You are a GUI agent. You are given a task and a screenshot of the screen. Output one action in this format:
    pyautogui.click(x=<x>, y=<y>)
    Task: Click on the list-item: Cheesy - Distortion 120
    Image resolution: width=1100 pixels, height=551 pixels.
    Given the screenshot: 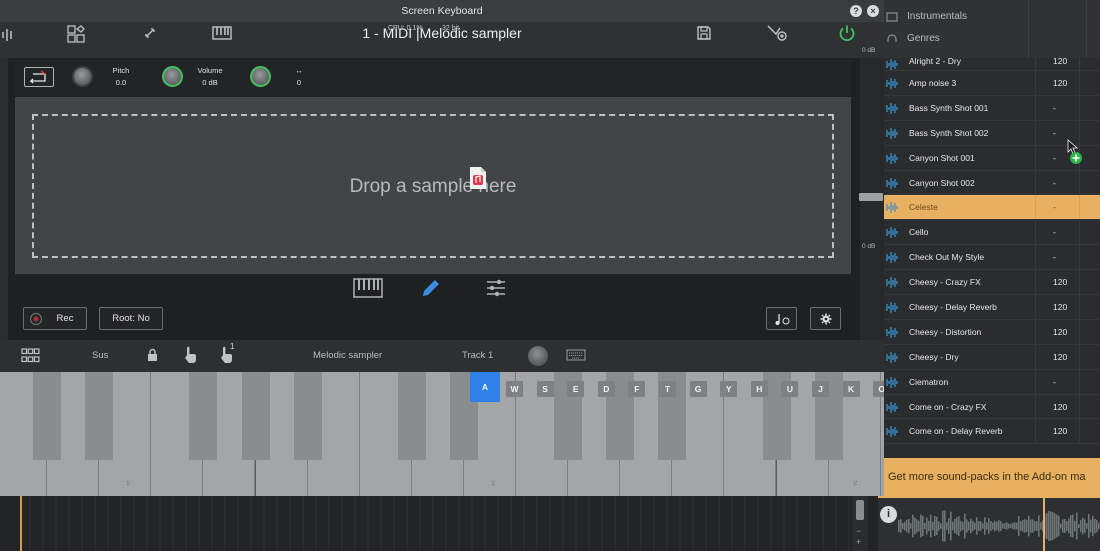 What is the action you would take?
    pyautogui.click(x=989, y=332)
    